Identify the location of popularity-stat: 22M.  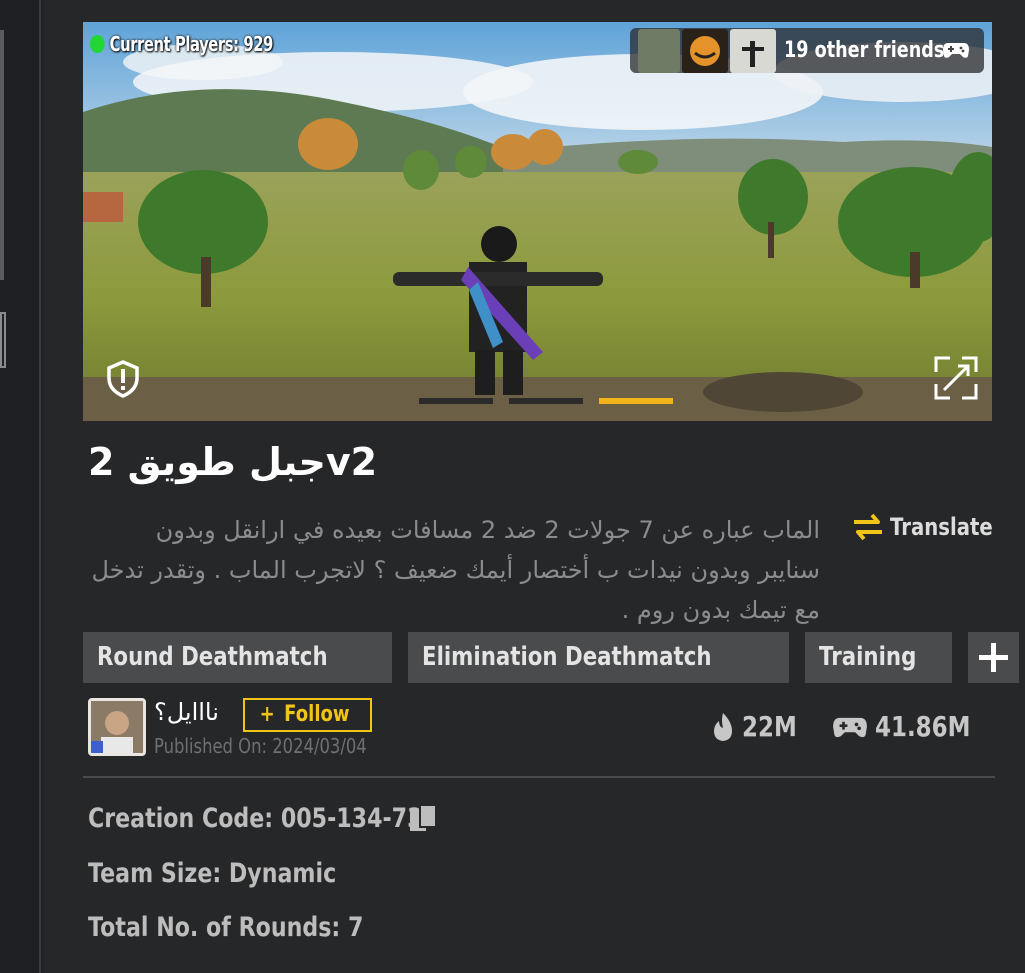
(759, 726).